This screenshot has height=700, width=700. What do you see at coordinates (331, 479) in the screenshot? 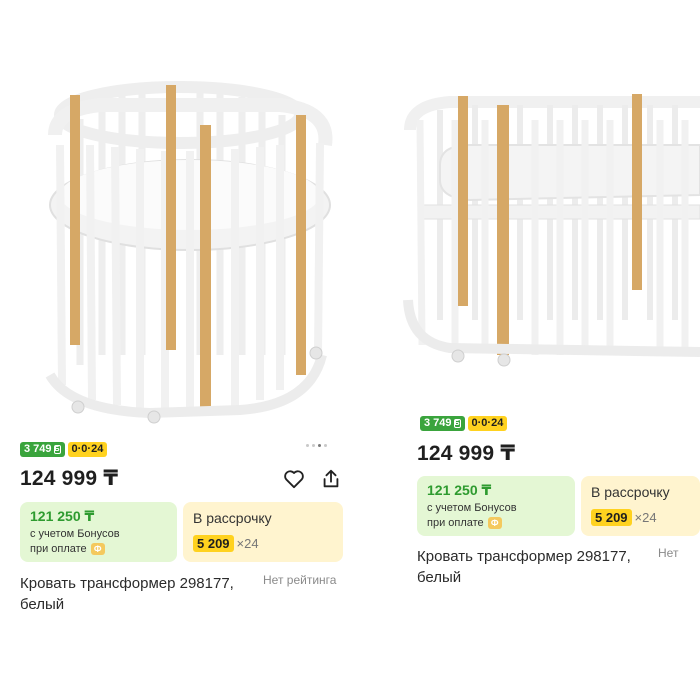
I see `share-icon` at bounding box center [331, 479].